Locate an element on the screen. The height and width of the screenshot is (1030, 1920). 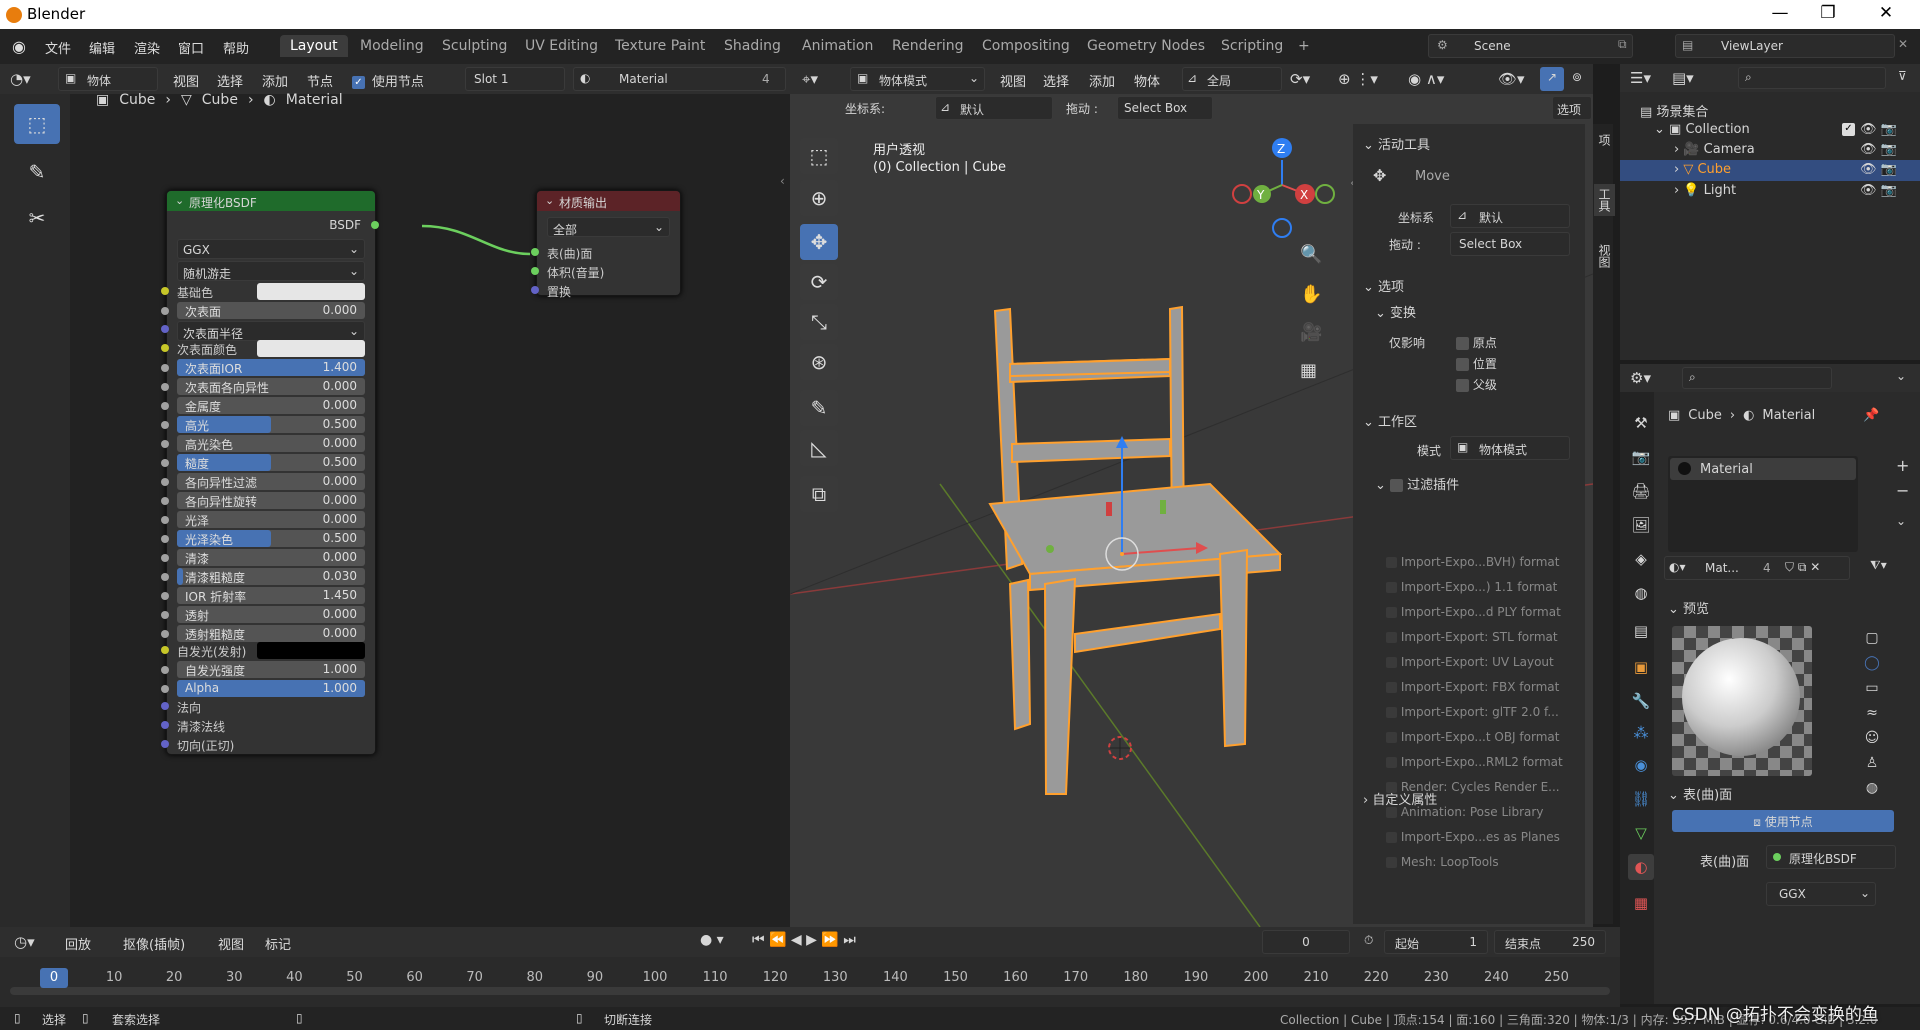
tab-shading: Shading is located at coordinates (752, 46).